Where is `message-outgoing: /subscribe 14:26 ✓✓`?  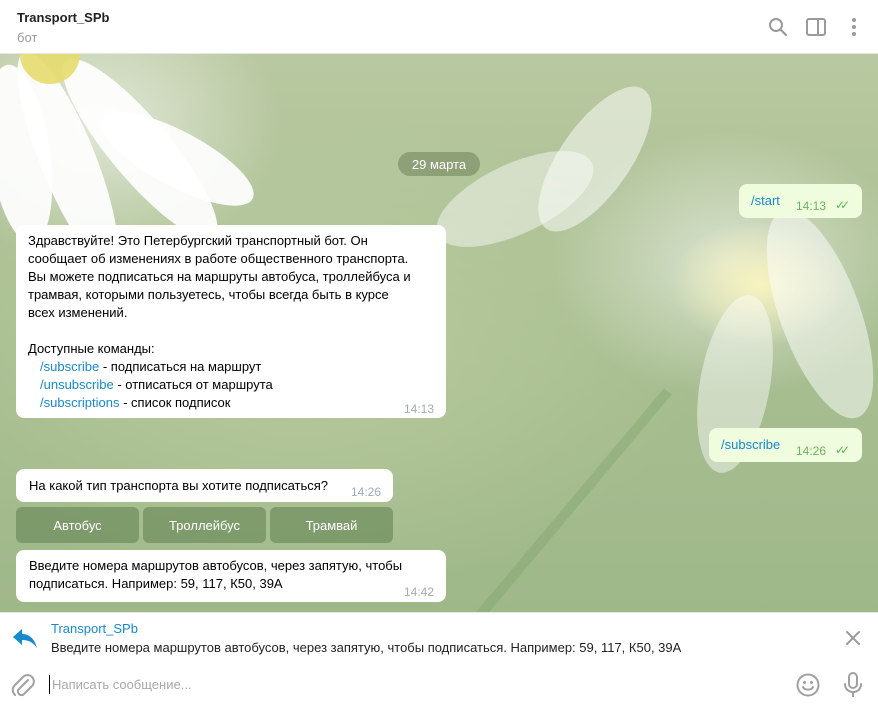
message-outgoing: /subscribe 14:26 ✓✓ is located at coordinates (785, 445).